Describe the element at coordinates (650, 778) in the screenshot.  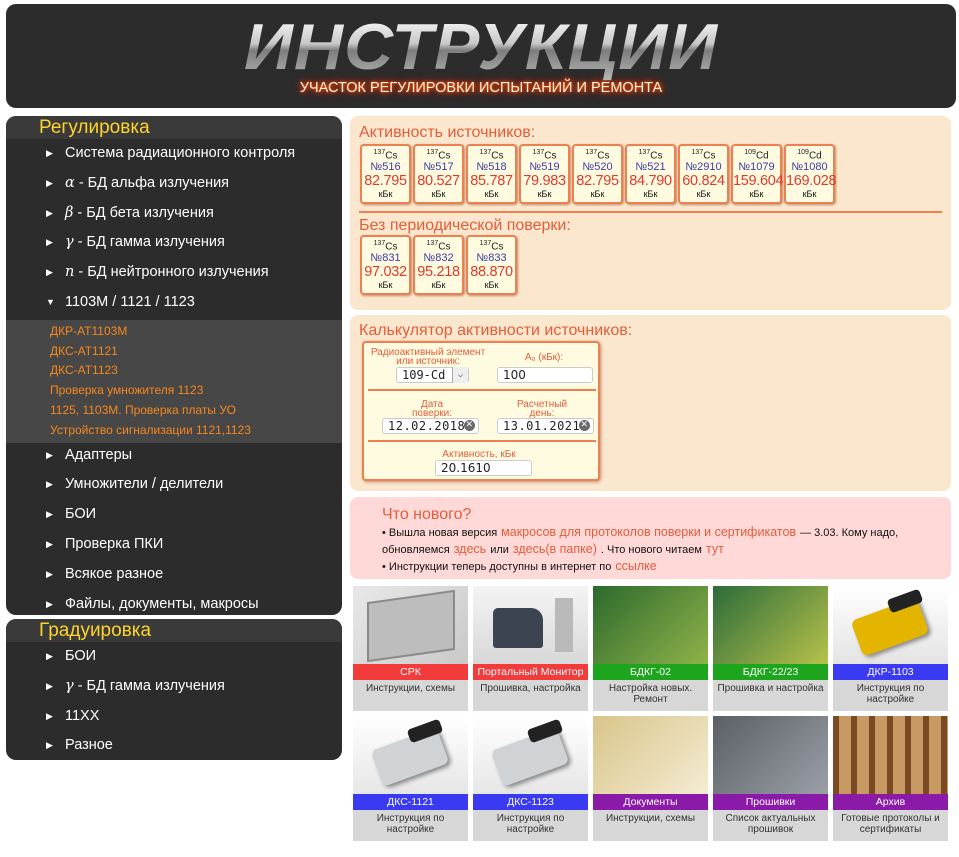
I see `category-card: Документы Инструкции, схемы` at that location.